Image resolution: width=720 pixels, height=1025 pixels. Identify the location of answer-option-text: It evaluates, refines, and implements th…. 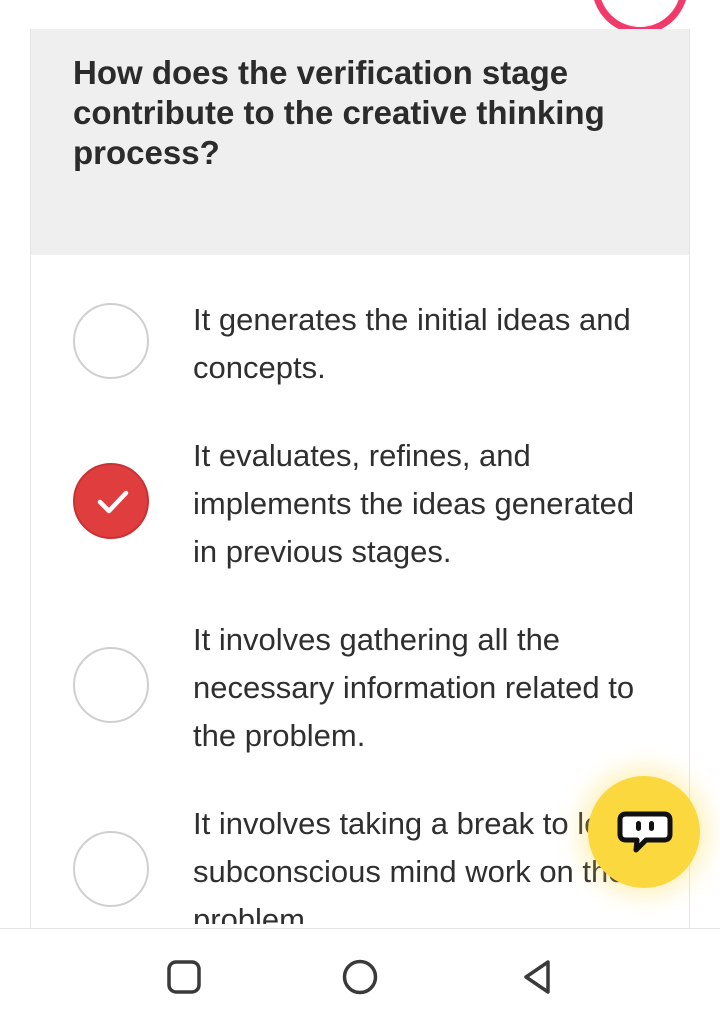
(414, 503).